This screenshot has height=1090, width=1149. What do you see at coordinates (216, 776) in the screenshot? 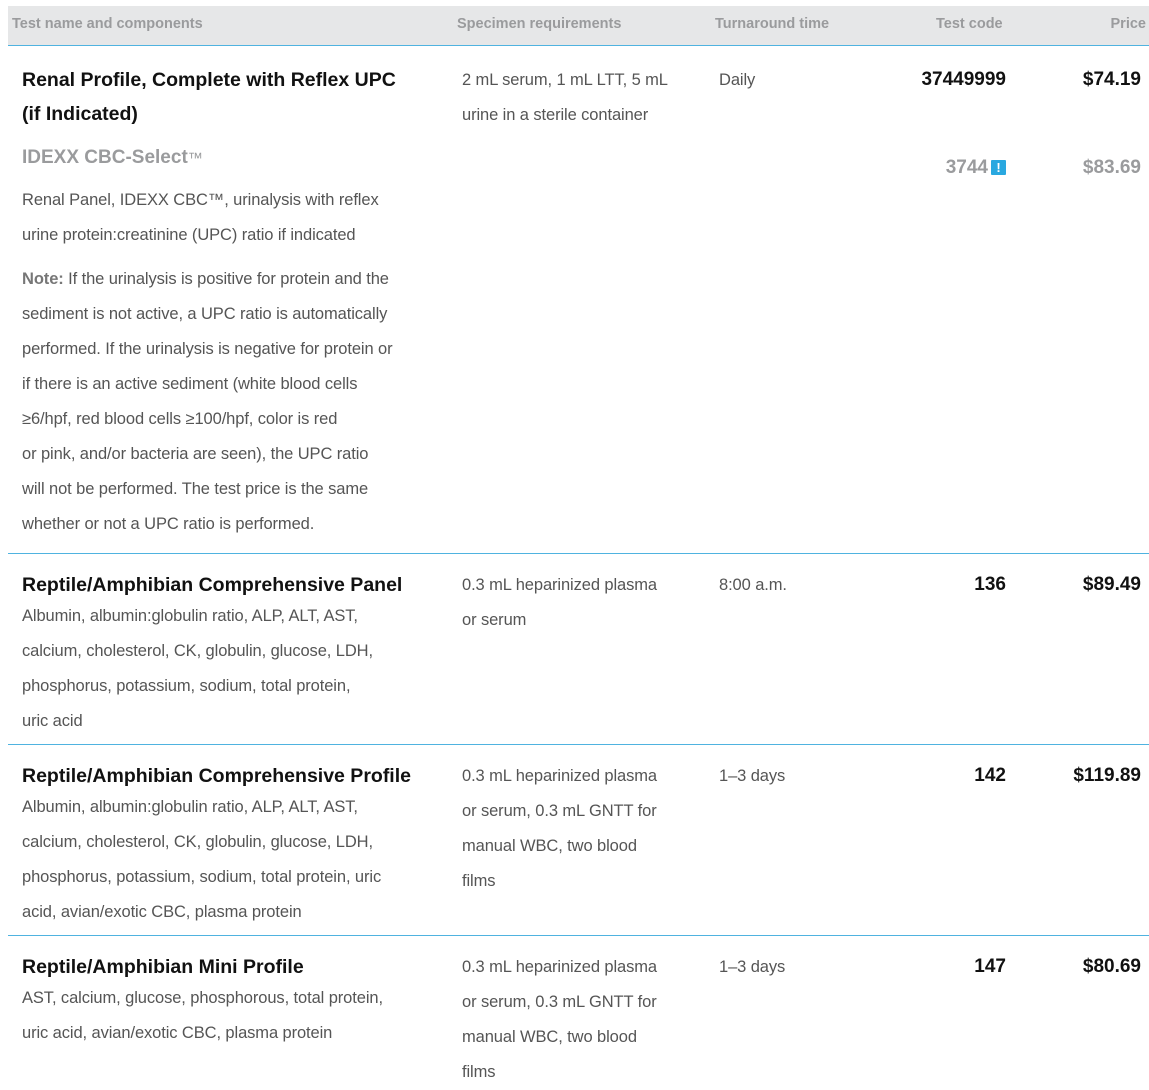
I see `test-title: Reptile/Amphibian Comprehensive Profile` at bounding box center [216, 776].